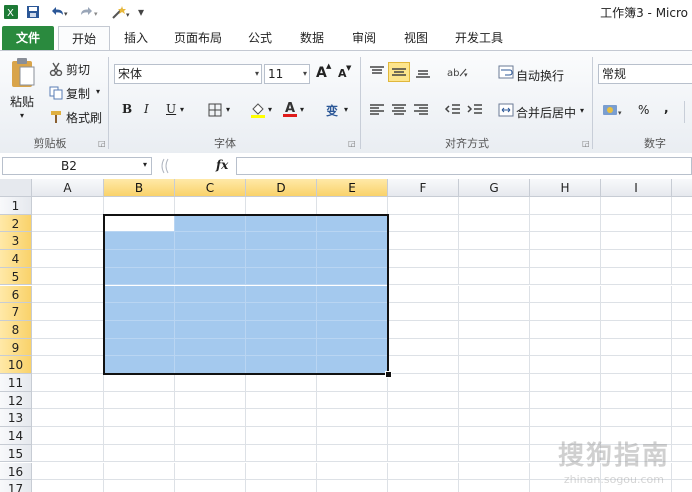 This screenshot has height=492, width=692. I want to click on cell-d10, so click(281, 365).